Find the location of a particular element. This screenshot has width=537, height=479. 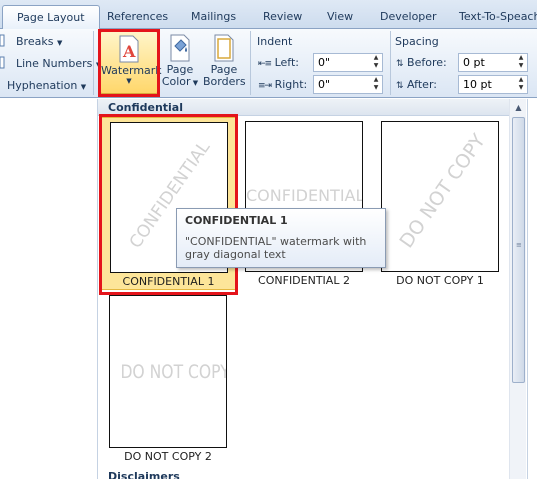

gallery-scrollbar: ▲ ≡ is located at coordinates (517, 289).